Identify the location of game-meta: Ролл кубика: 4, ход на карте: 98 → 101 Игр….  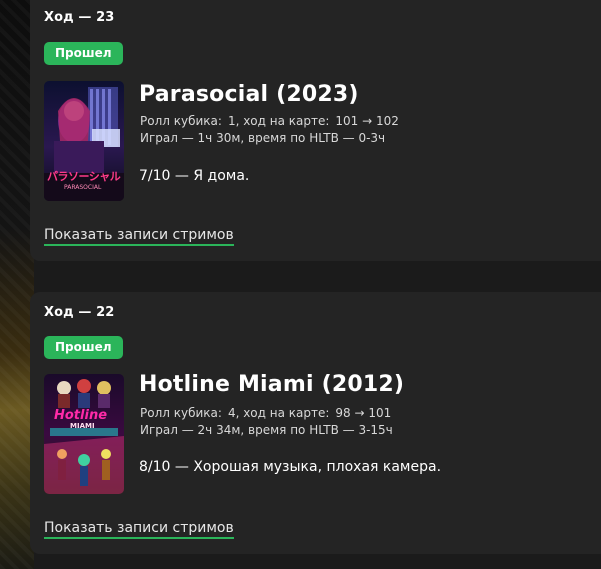
(266, 422).